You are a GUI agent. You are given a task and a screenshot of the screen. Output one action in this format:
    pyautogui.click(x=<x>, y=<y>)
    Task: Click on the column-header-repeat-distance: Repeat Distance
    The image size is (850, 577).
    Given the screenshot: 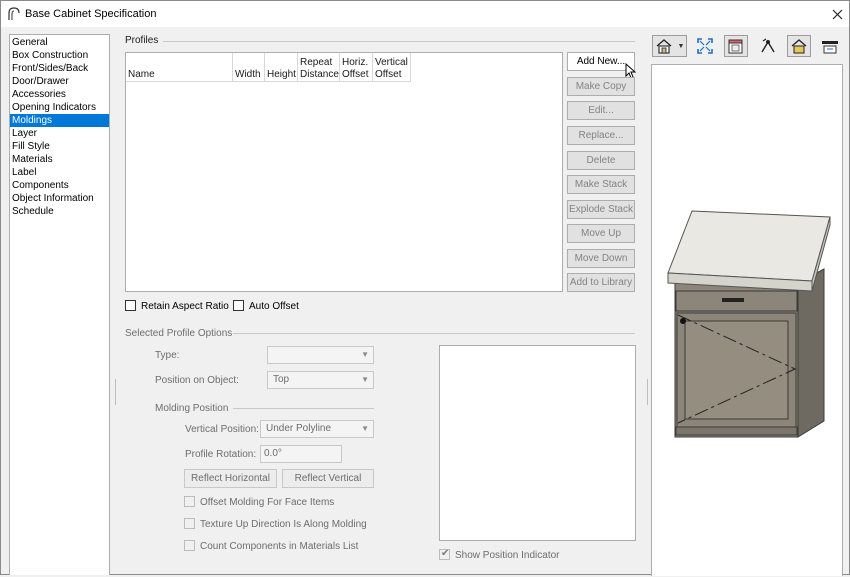 What is the action you would take?
    pyautogui.click(x=319, y=67)
    